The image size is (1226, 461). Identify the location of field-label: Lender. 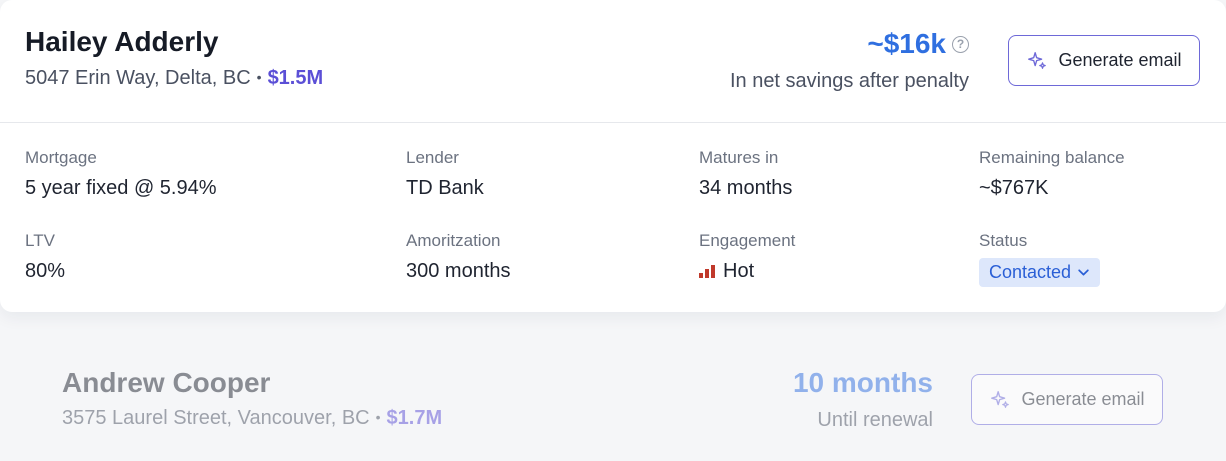
(432, 157).